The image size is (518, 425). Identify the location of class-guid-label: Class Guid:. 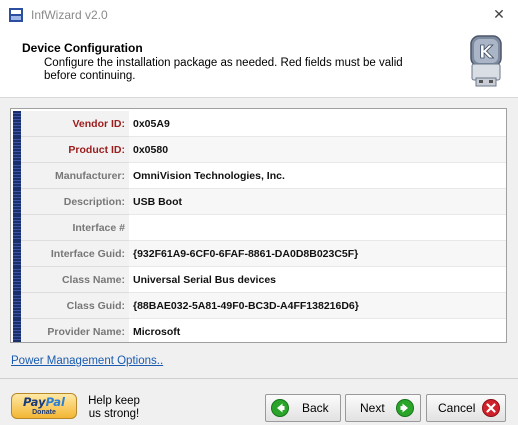
(75, 306).